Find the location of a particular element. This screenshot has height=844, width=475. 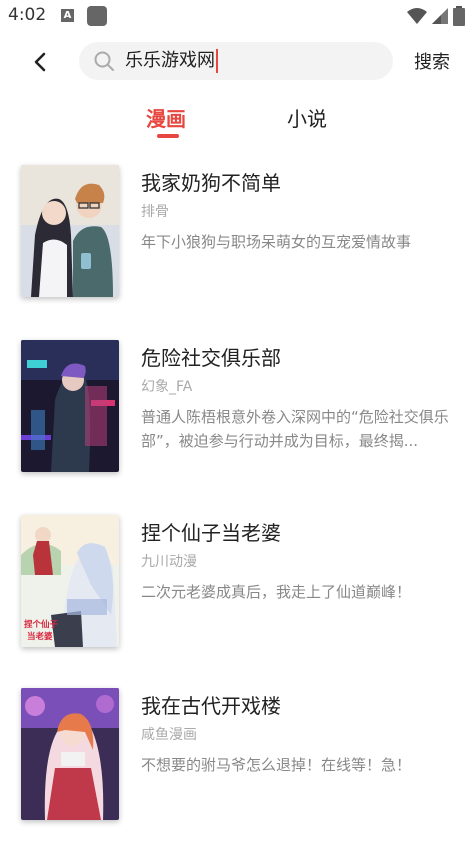

search-header: 乐乐游戏网 搜索 is located at coordinates (237, 62).